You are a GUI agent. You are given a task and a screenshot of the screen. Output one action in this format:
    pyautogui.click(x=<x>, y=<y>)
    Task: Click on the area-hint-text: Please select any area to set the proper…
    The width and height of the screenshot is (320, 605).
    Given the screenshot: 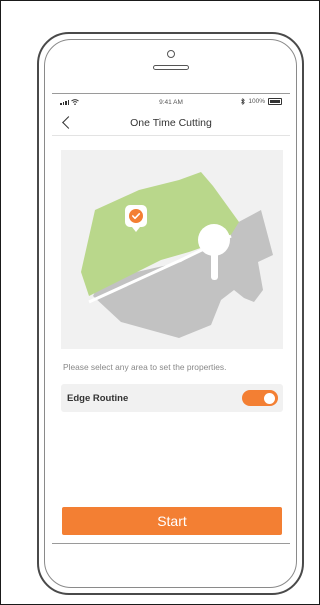 What is the action you would take?
    pyautogui.click(x=145, y=367)
    